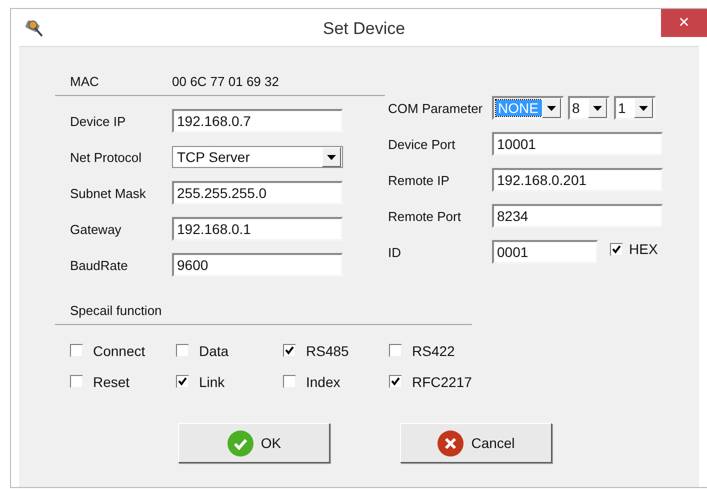 Image resolution: width=707 pixels, height=489 pixels. Describe the element at coordinates (577, 180) in the screenshot. I see `input-field: 192.168.0.201` at that location.